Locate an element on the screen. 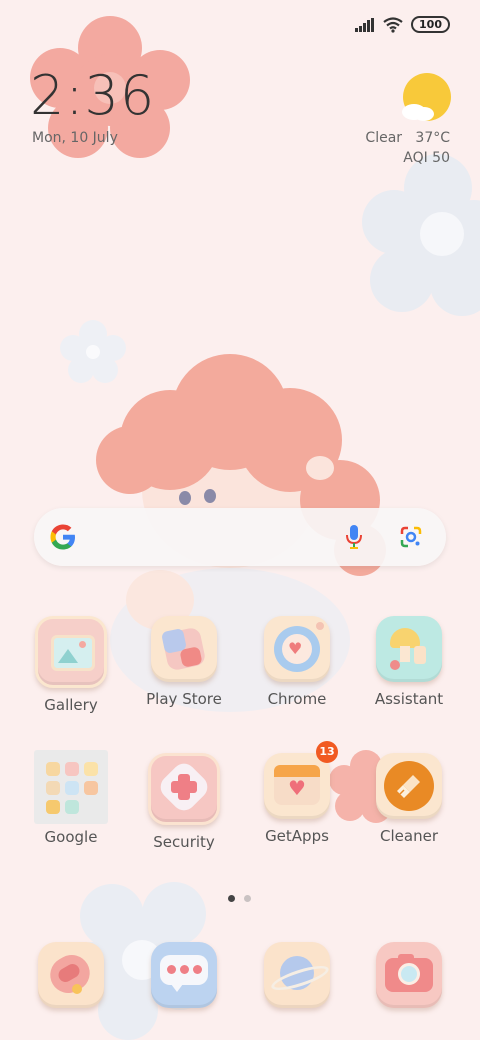  page-indicator is located at coordinates (239, 898).